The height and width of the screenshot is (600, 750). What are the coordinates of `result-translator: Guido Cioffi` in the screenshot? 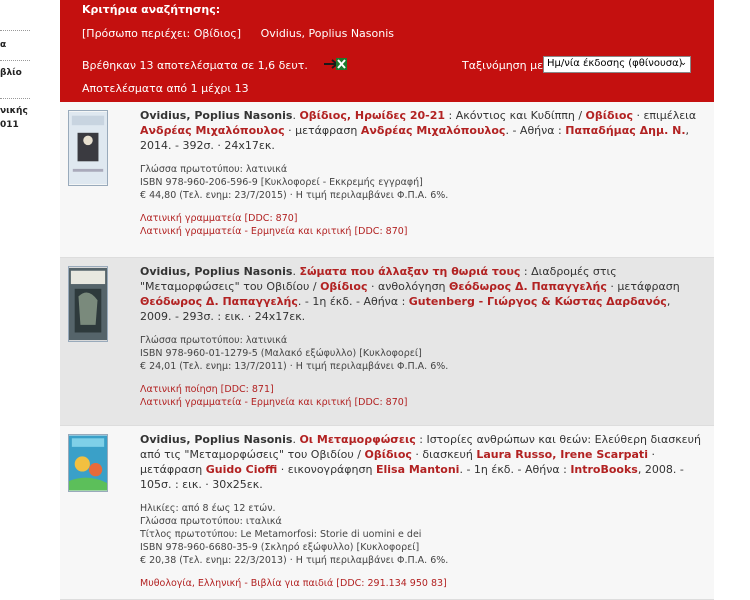 It's located at (242, 469).